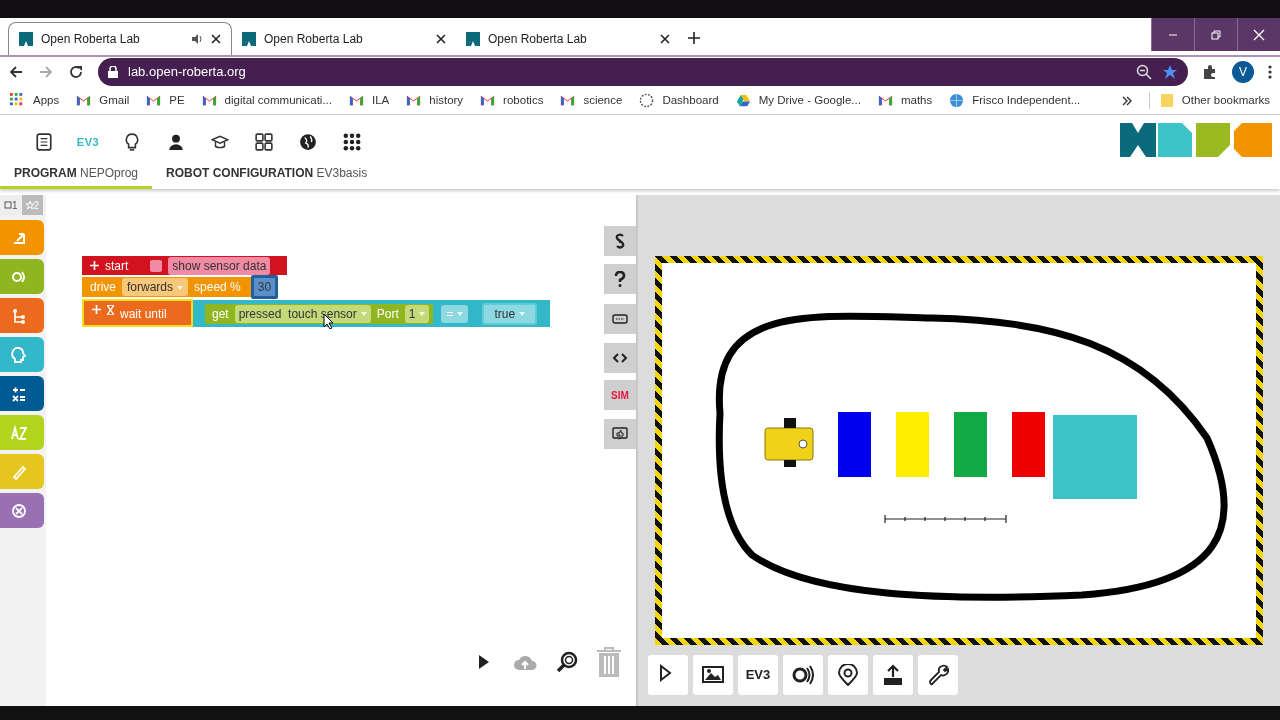 The width and height of the screenshot is (1280, 720). I want to click on more-icon, so click(1270, 72).